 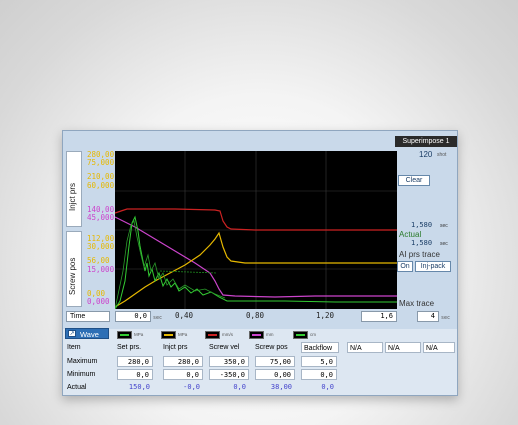 I want to click on table-header-cell: Backflow, so click(x=320, y=347).